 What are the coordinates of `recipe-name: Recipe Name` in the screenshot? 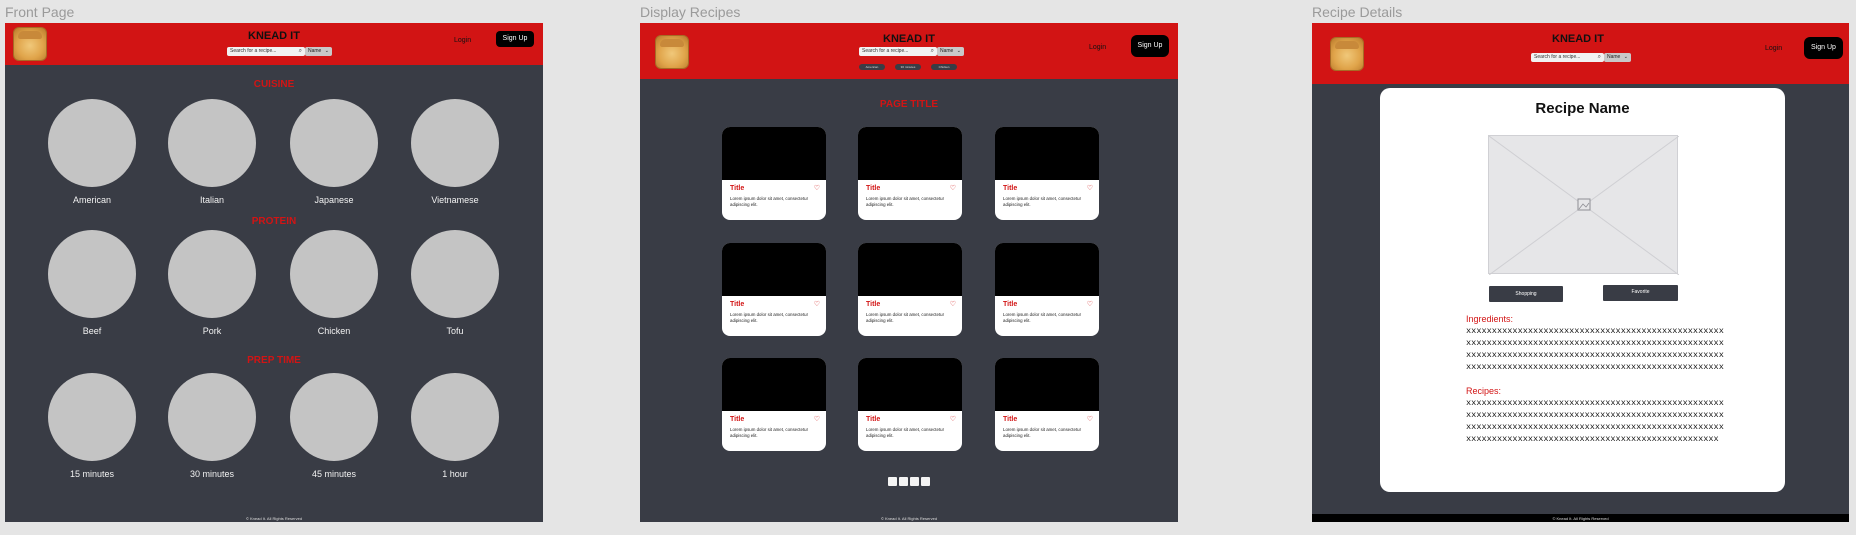 It's located at (1582, 108).